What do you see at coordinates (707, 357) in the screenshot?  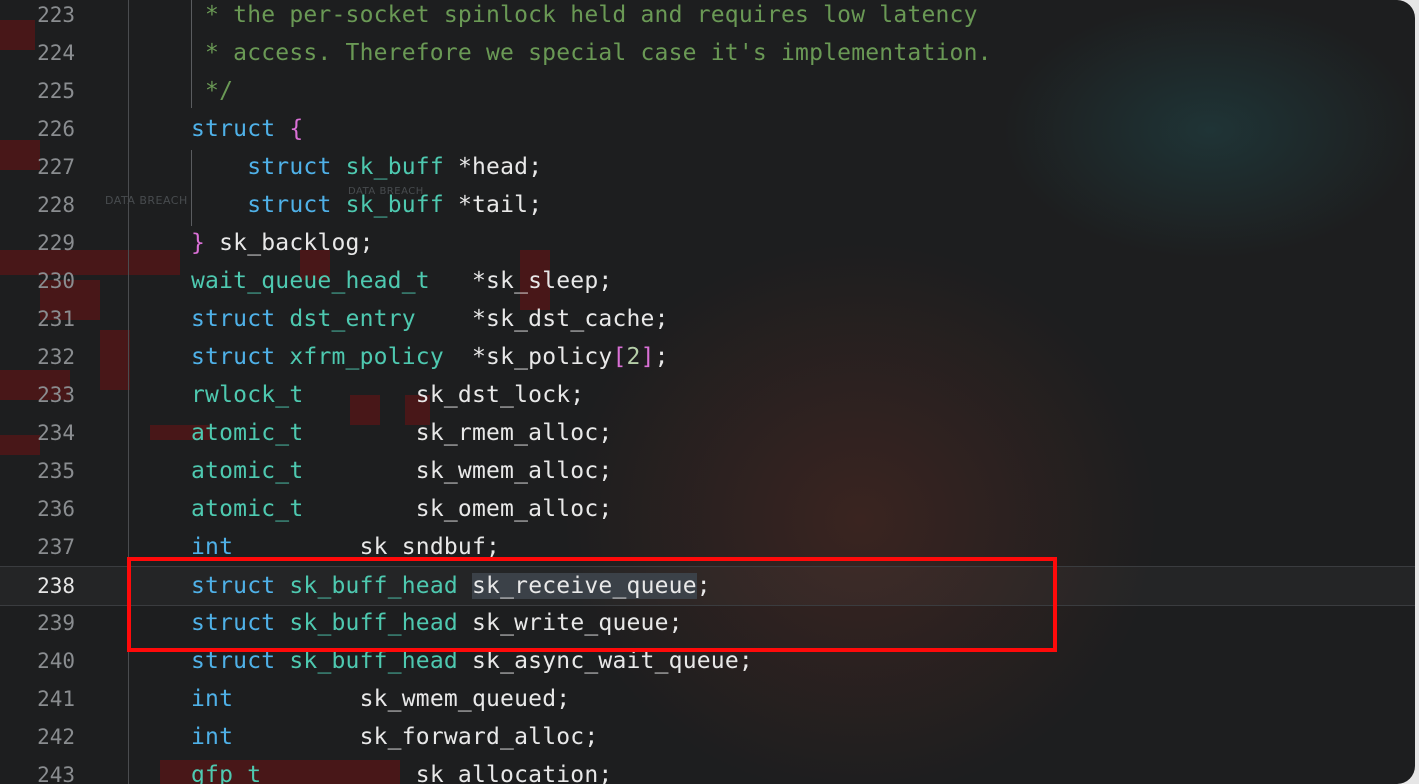 I see `code-line: 232 struct xfrm_policy *sk_policy[2];` at bounding box center [707, 357].